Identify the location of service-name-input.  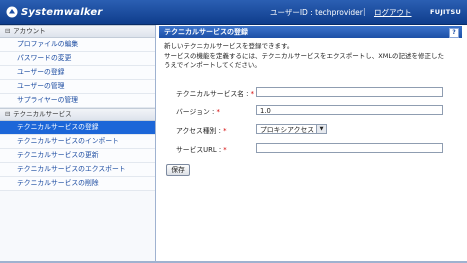
(349, 92).